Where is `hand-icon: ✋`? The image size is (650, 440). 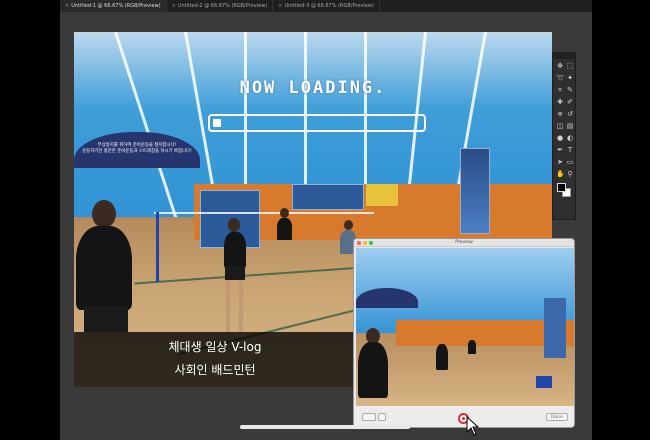 hand-icon: ✋ is located at coordinates (560, 174).